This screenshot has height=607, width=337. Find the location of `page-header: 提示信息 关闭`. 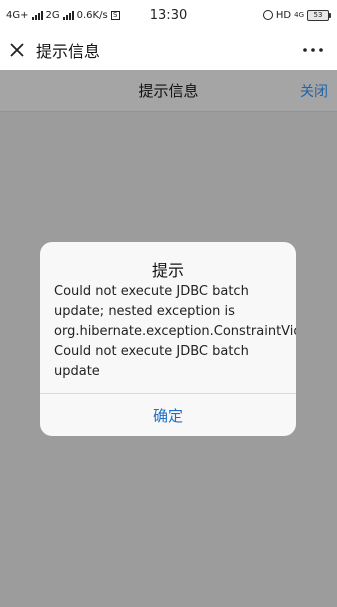

page-header: 提示信息 关闭 is located at coordinates (168, 91).